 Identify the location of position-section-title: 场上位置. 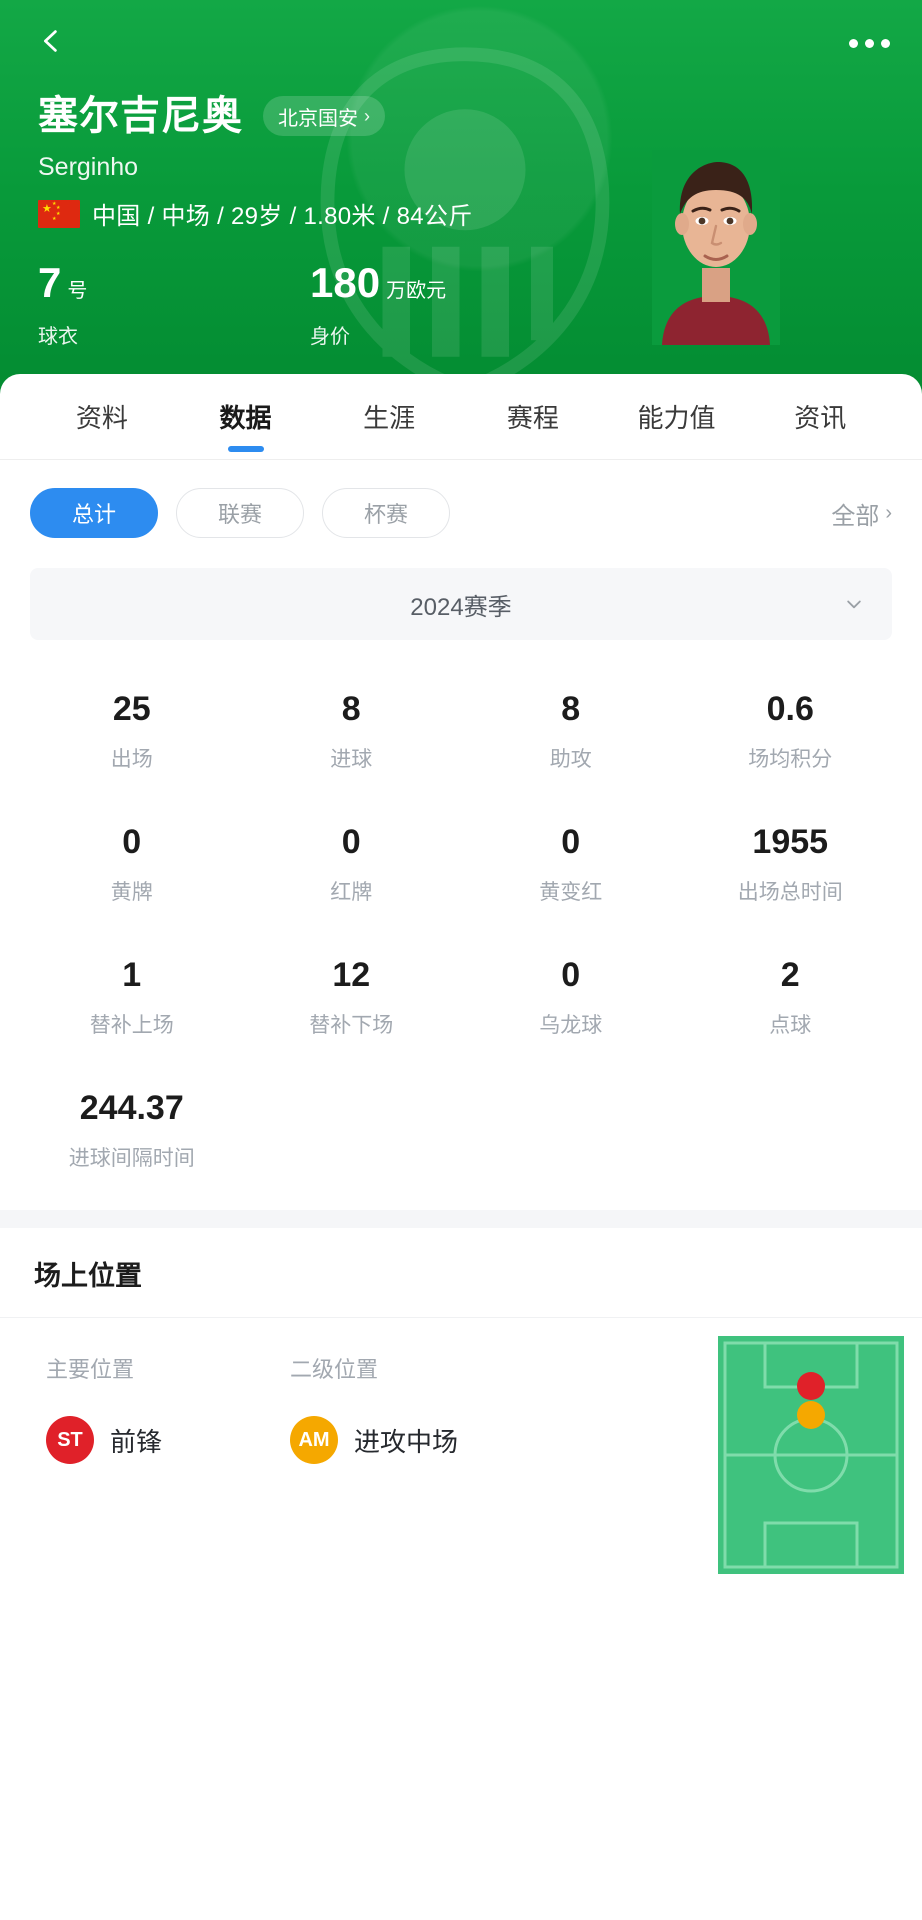
(461, 1273).